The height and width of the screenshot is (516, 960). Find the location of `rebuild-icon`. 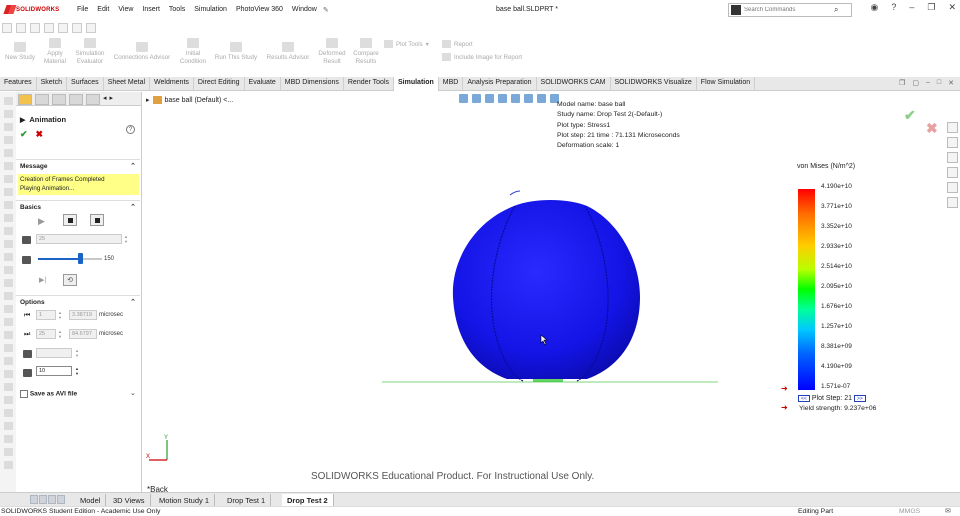

rebuild-icon is located at coordinates (91, 28).